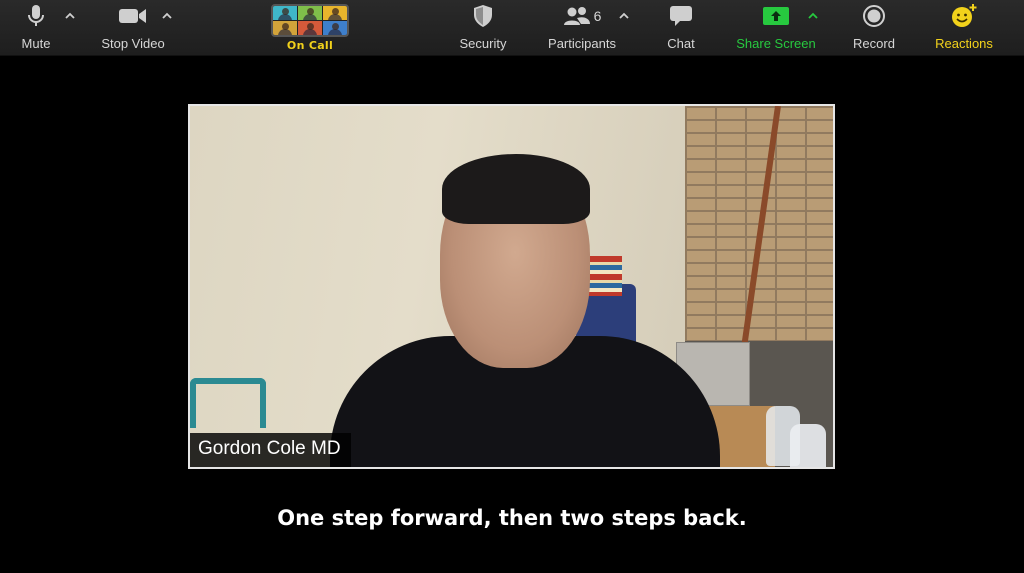 This screenshot has height=573, width=1024. I want to click on reactions-button: Reactions, so click(964, 28).